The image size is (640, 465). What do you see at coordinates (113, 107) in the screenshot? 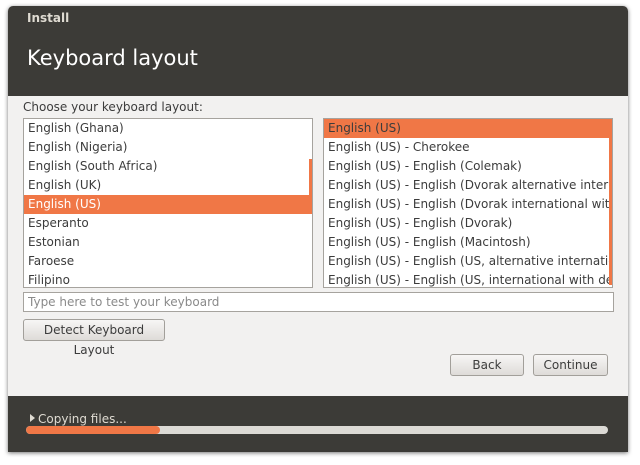
I see `layout-prompt-label: Choose your keyboard layout:` at bounding box center [113, 107].